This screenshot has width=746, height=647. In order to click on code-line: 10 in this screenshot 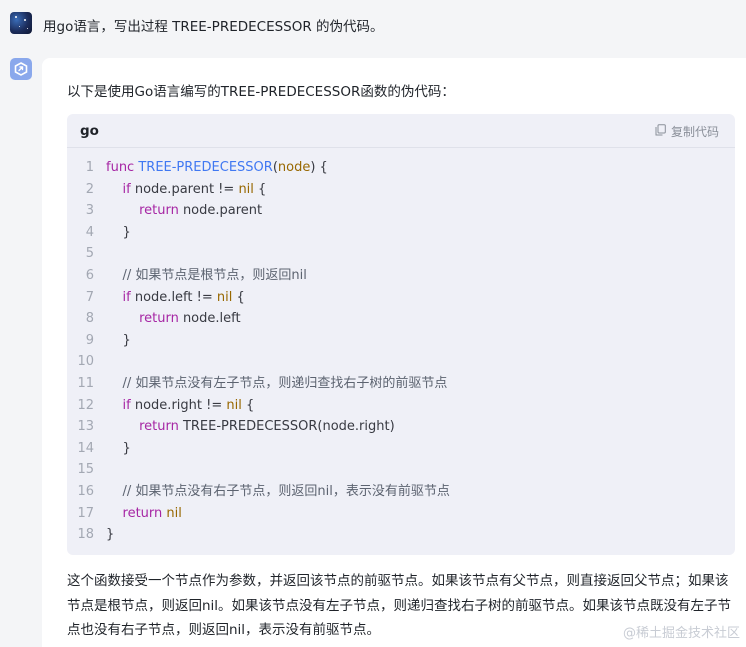, I will do `click(401, 362)`.